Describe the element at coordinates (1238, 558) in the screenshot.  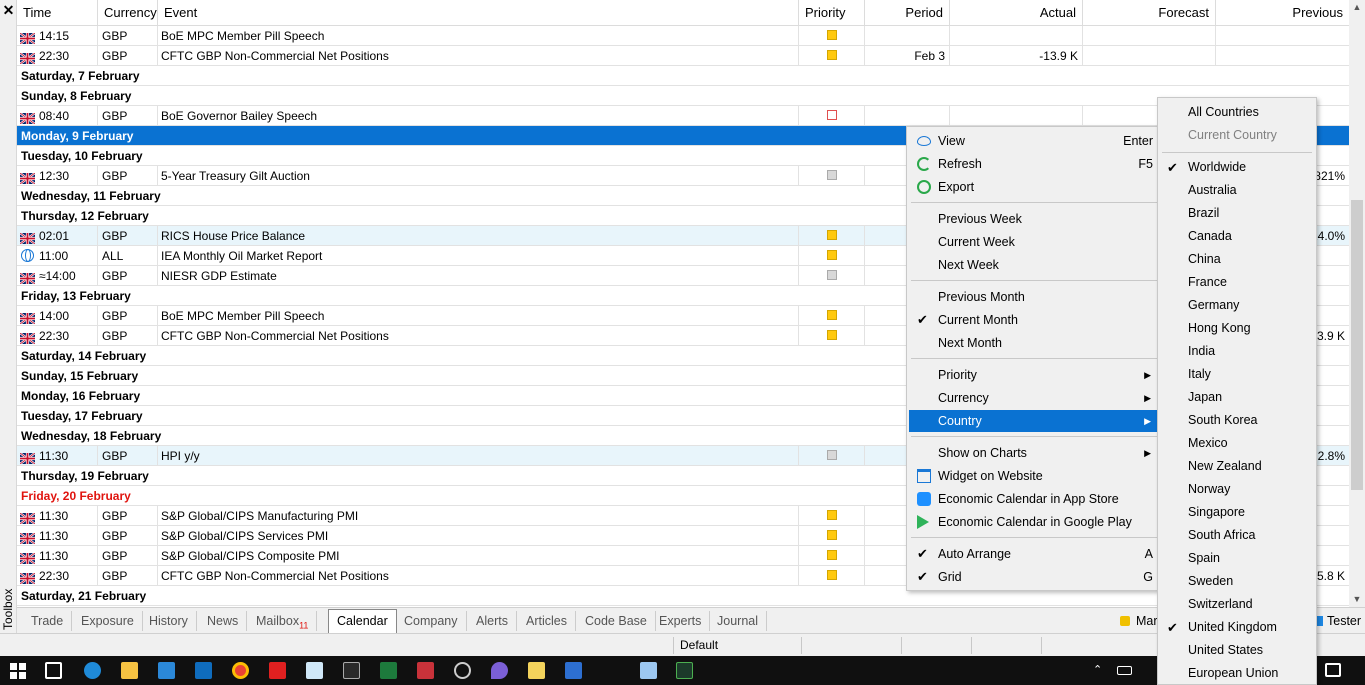
I see `country-item-spain: Spain` at that location.